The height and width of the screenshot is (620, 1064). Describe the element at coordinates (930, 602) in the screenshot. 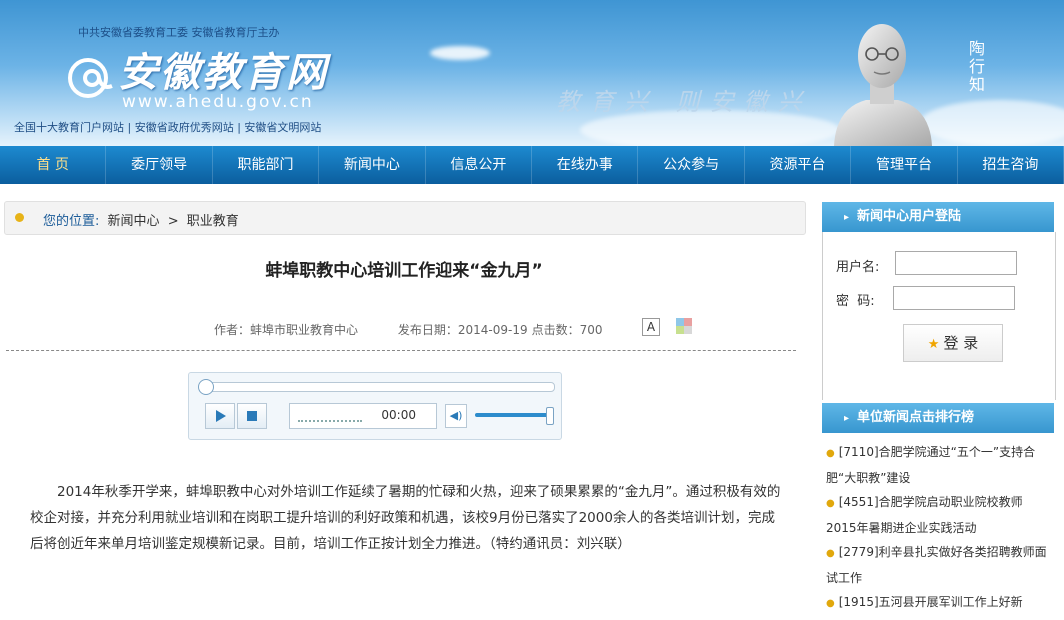

I see `ranking-news-text: [1915]五河县开展军训工作上好新` at that location.